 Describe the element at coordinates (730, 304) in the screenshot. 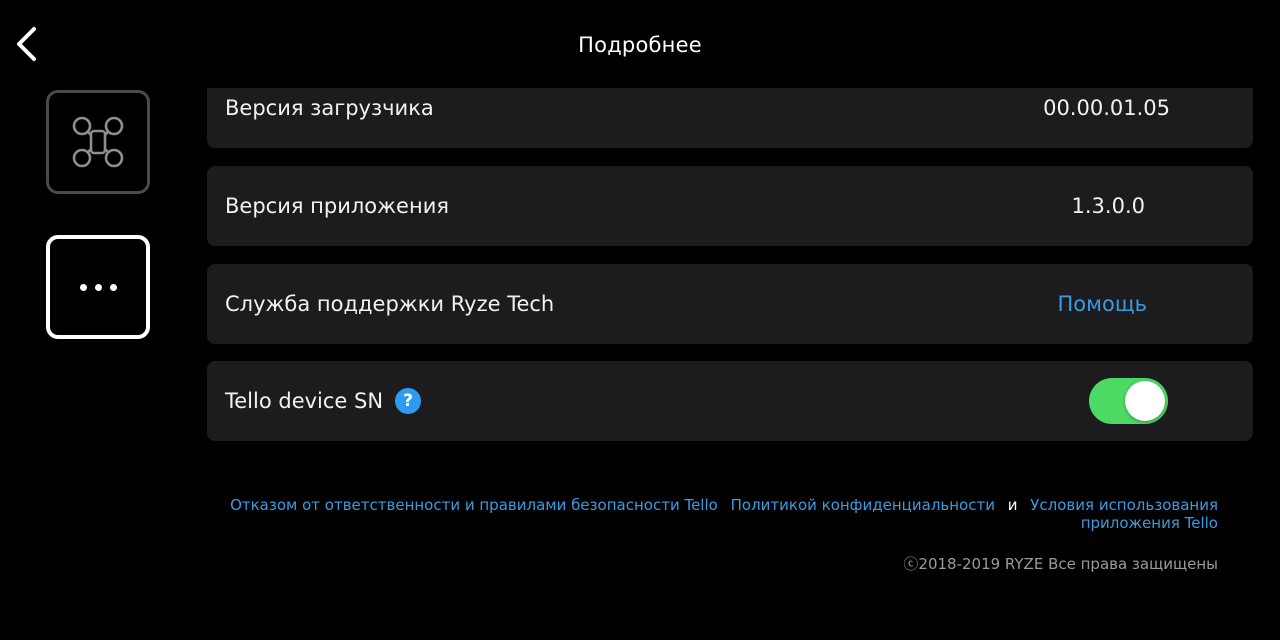

I see `support-row: Служба поддержки Ryze Tech Помощь` at that location.